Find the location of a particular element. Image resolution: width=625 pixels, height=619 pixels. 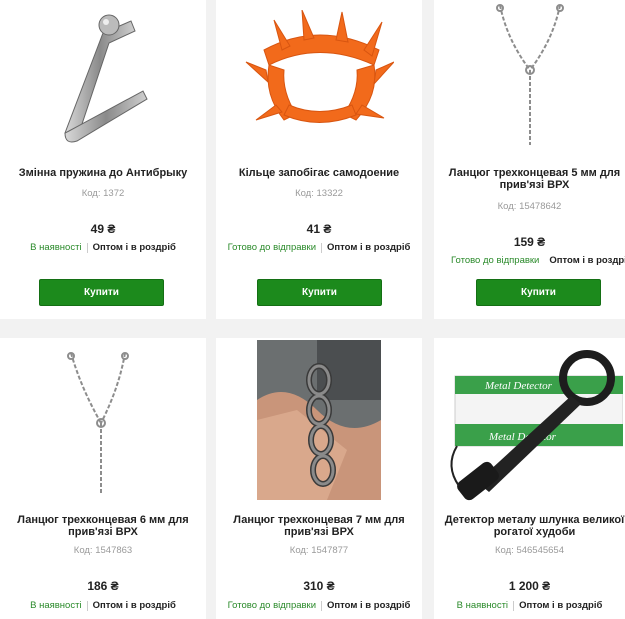

code-value: 1547863 is located at coordinates (114, 550).